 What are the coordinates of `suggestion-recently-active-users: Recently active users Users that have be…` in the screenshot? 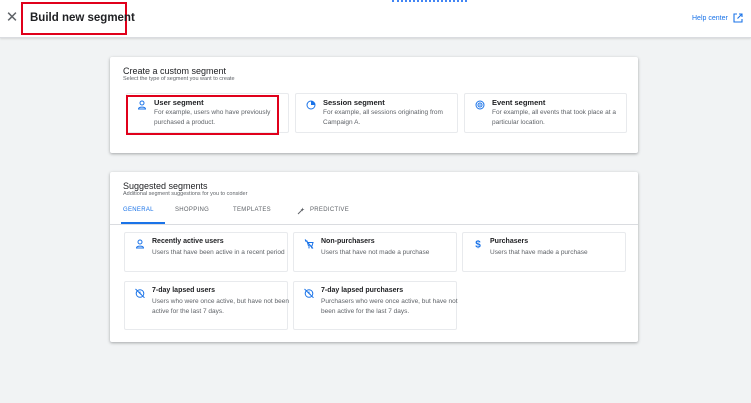 It's located at (206, 252).